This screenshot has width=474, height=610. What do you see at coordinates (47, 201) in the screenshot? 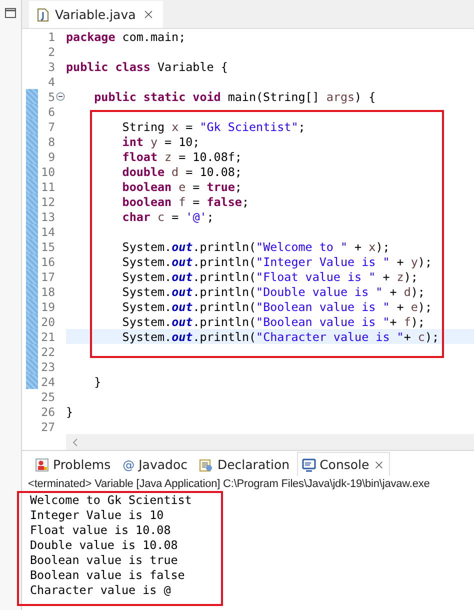
I see `line-number: 12` at bounding box center [47, 201].